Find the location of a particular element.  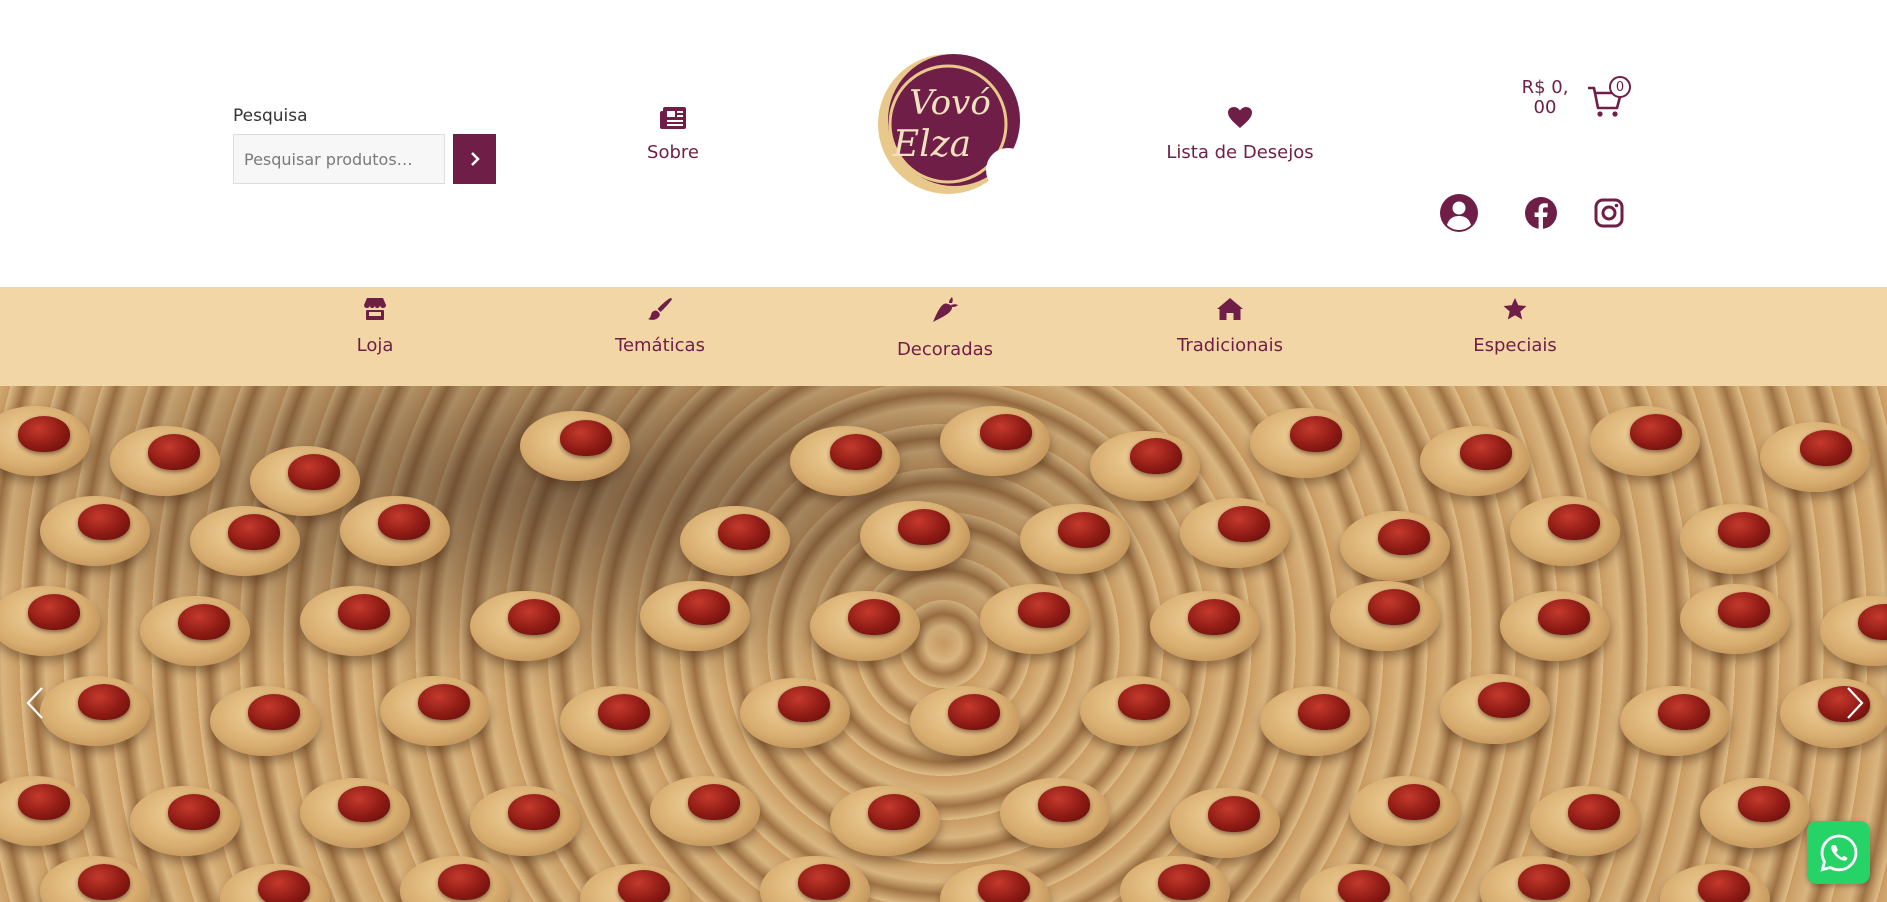

carrot-icon is located at coordinates (945, 309).